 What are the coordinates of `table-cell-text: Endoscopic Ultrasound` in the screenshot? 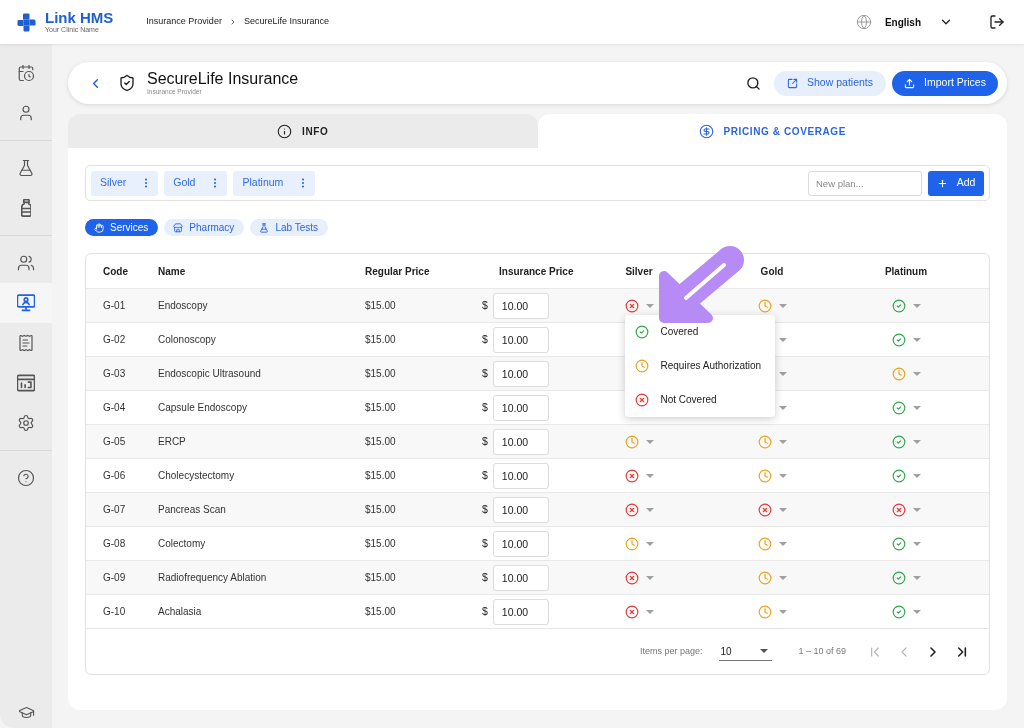 It's located at (209, 374).